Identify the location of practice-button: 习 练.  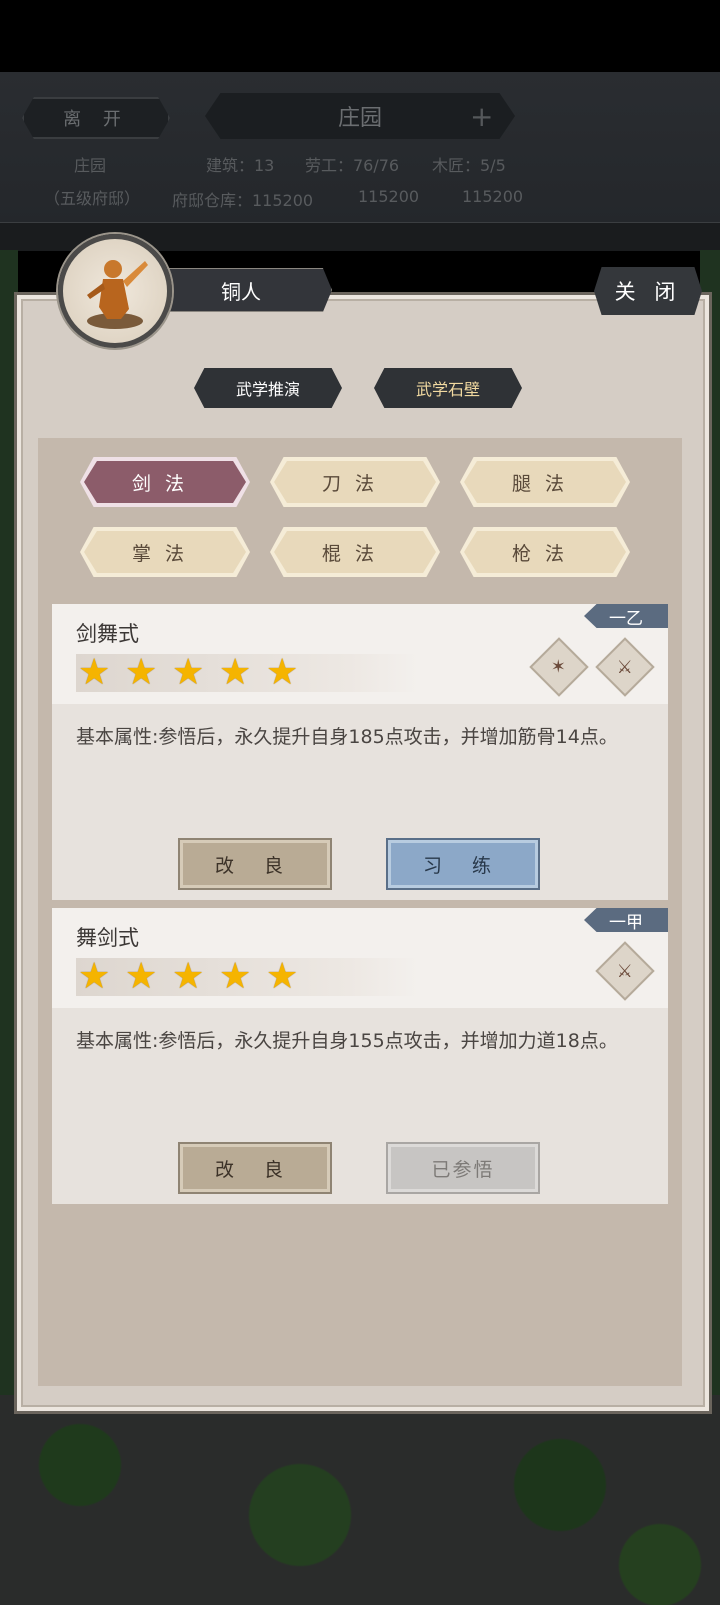
(463, 864).